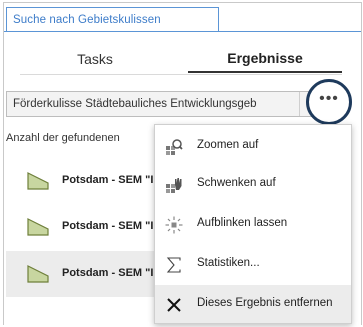 This screenshot has width=363, height=327. What do you see at coordinates (329, 98) in the screenshot?
I see `more-dots-icon: •••` at bounding box center [329, 98].